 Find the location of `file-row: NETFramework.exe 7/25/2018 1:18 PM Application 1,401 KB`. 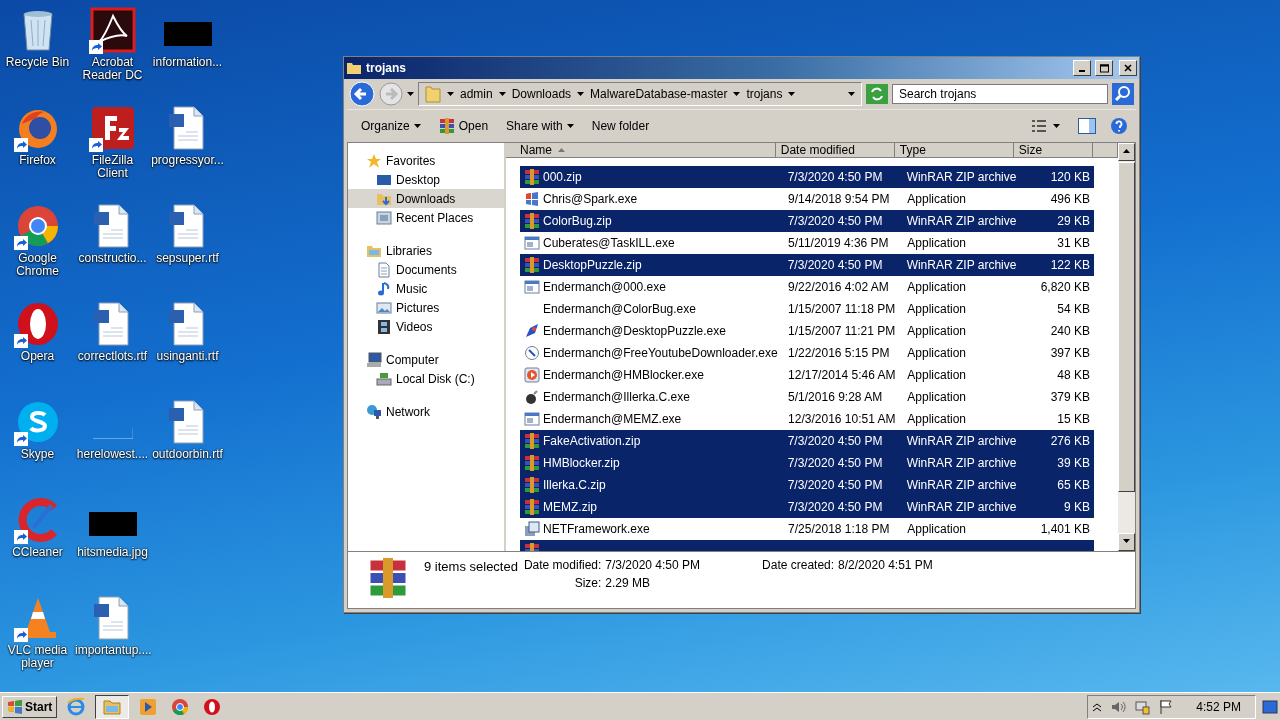

file-row: NETFramework.exe 7/25/2018 1:18 PM Application 1,401 KB is located at coordinates (807, 529).